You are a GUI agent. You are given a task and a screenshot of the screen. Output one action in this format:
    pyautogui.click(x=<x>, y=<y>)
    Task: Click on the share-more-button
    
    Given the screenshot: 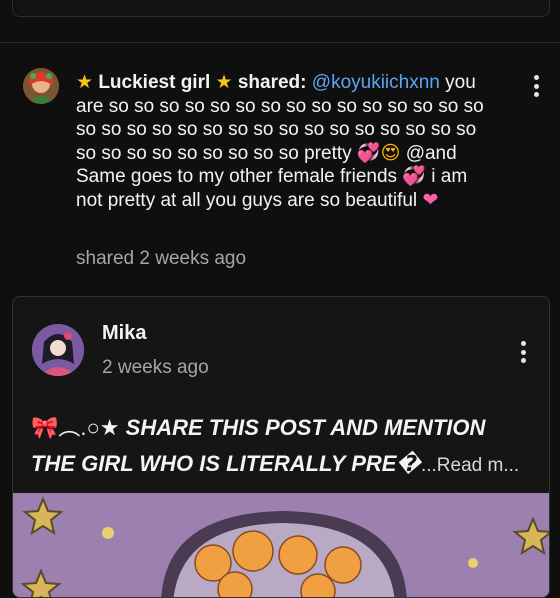 What is the action you would take?
    pyautogui.click(x=536, y=86)
    